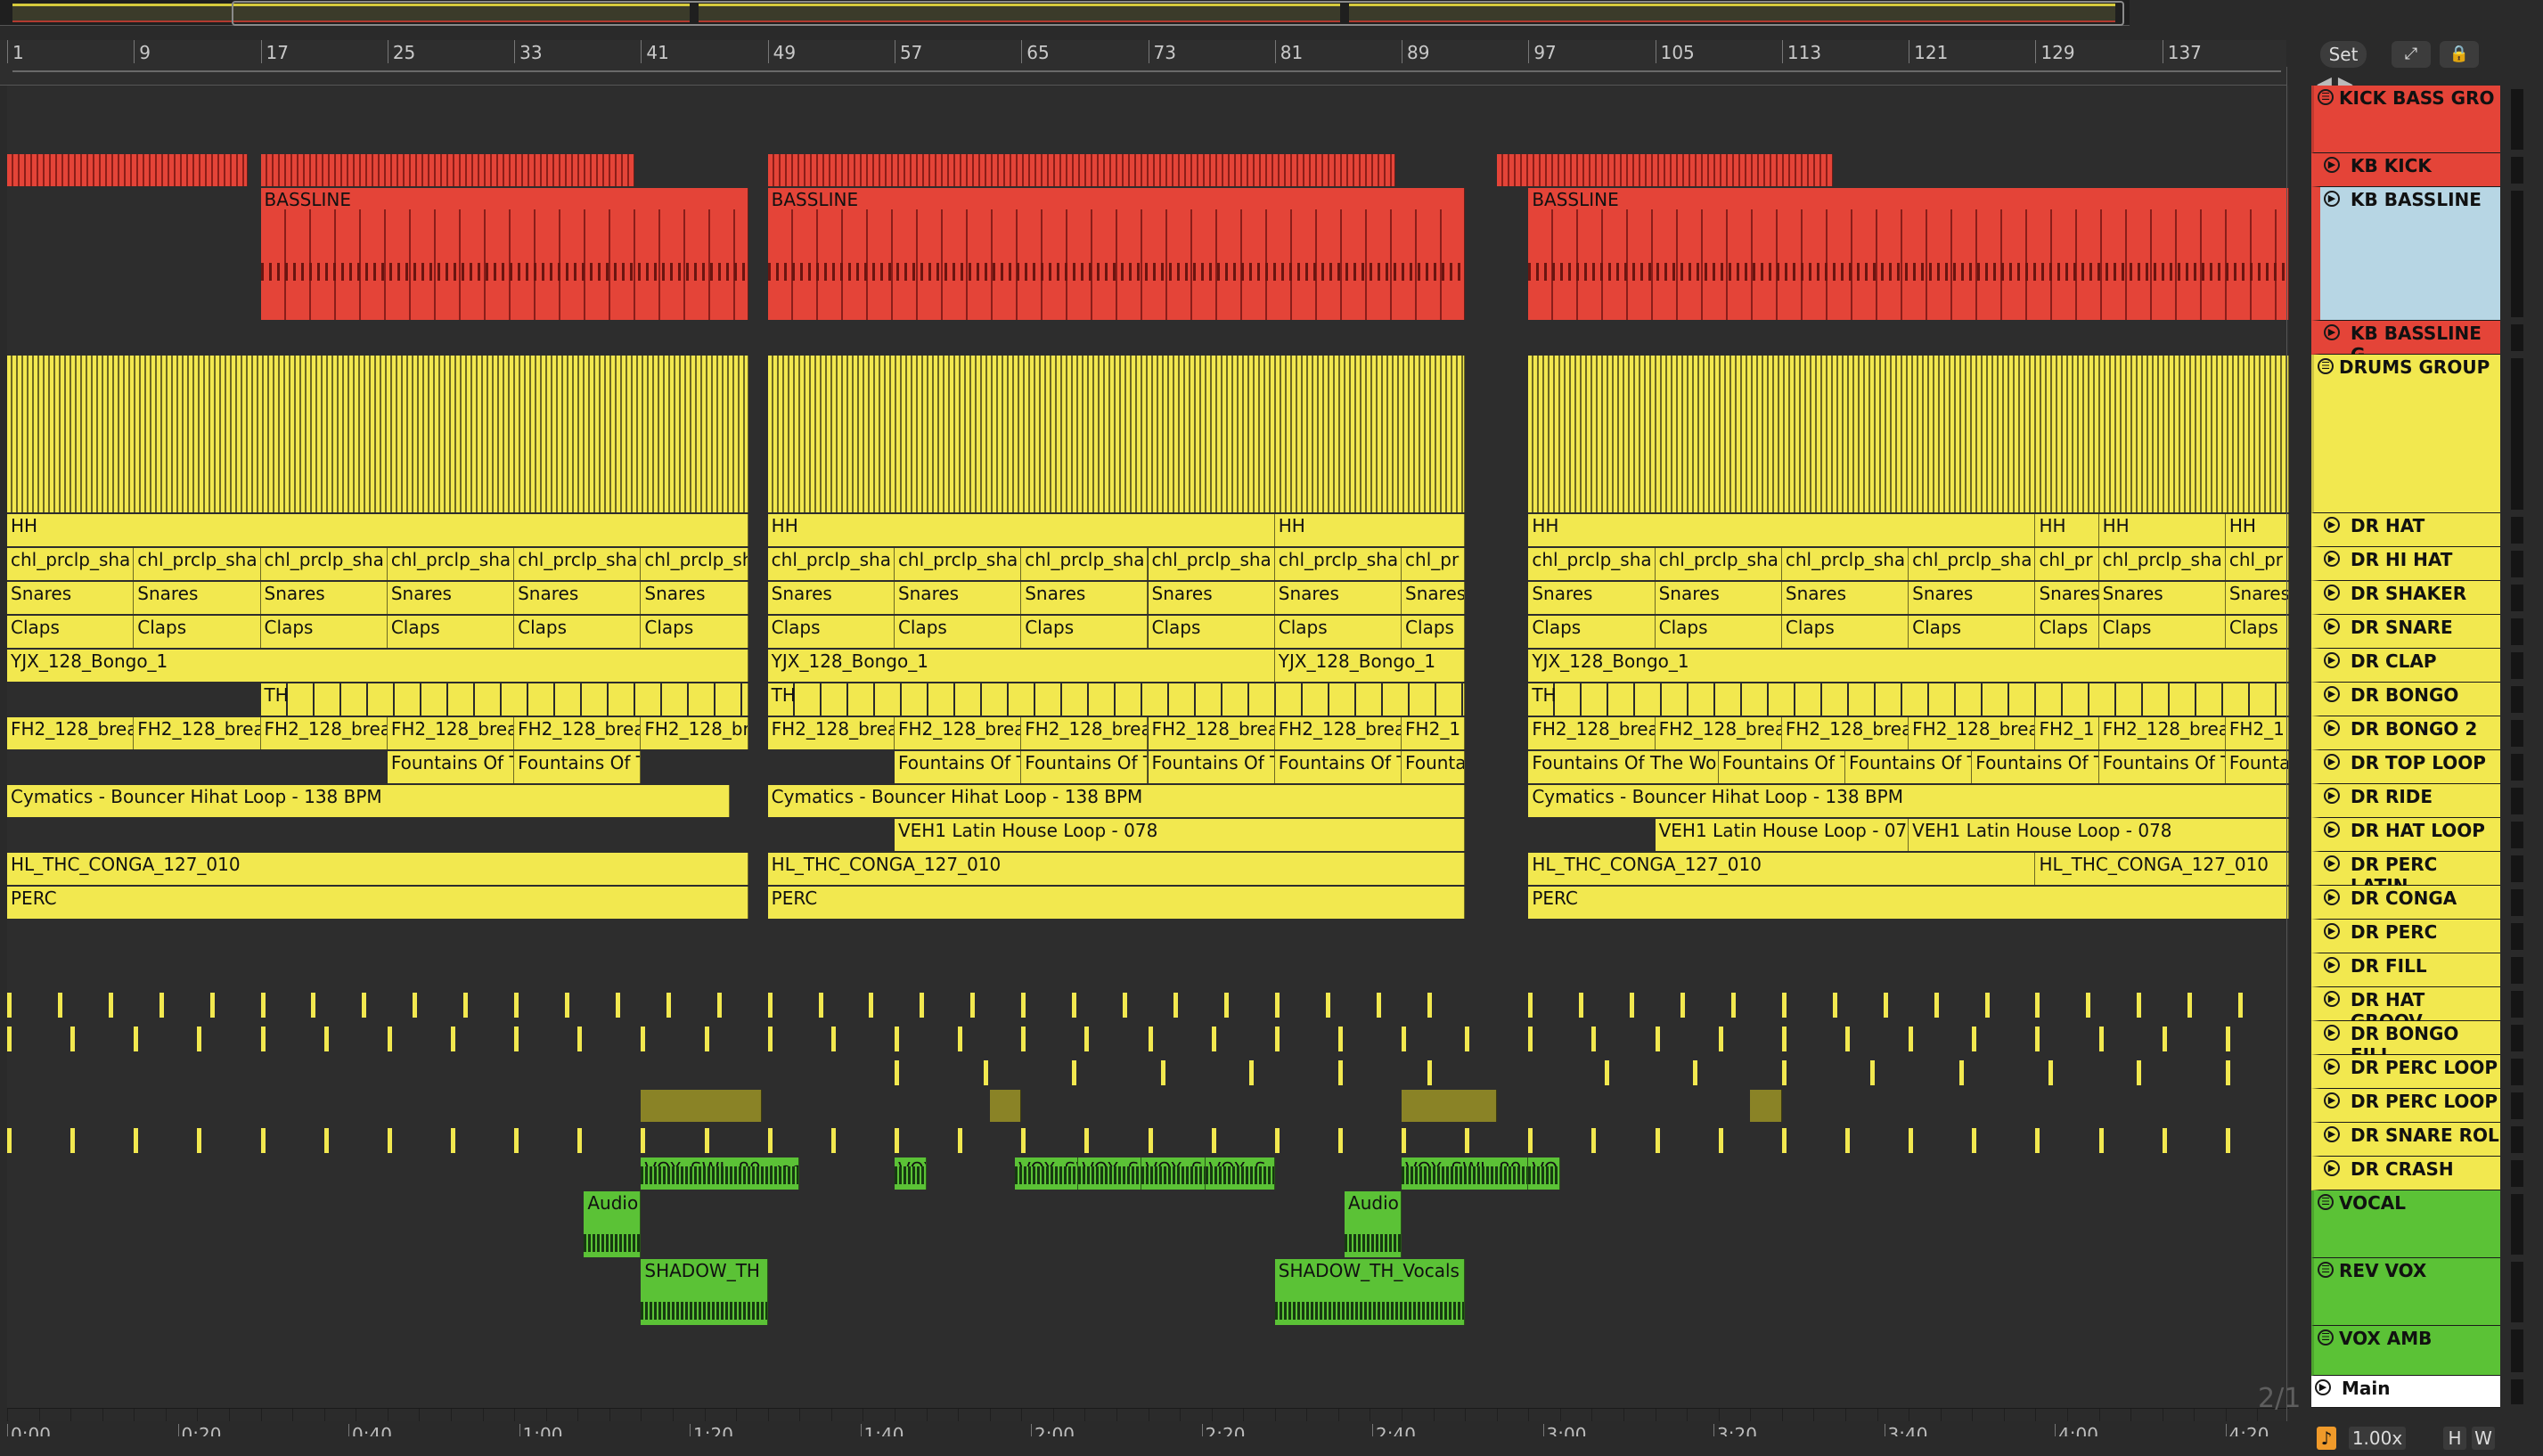  I want to click on clip: TH, so click(1908, 699).